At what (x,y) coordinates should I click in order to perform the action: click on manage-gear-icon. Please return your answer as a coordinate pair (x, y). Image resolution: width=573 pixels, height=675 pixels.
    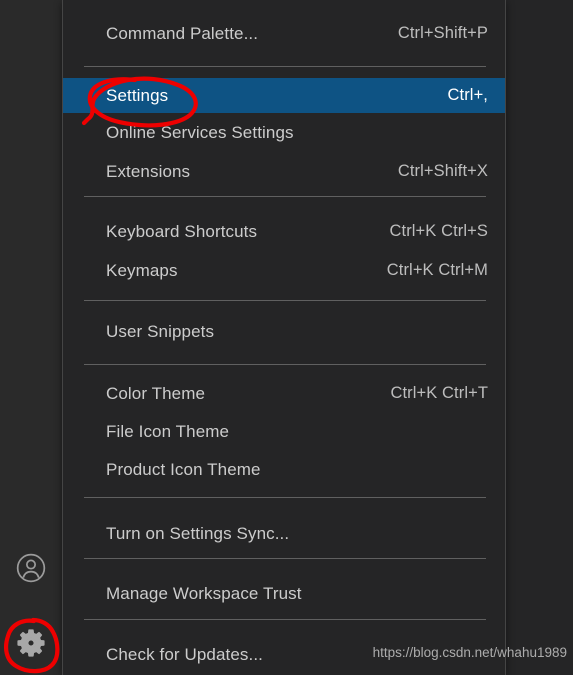
    Looking at the image, I should click on (31, 643).